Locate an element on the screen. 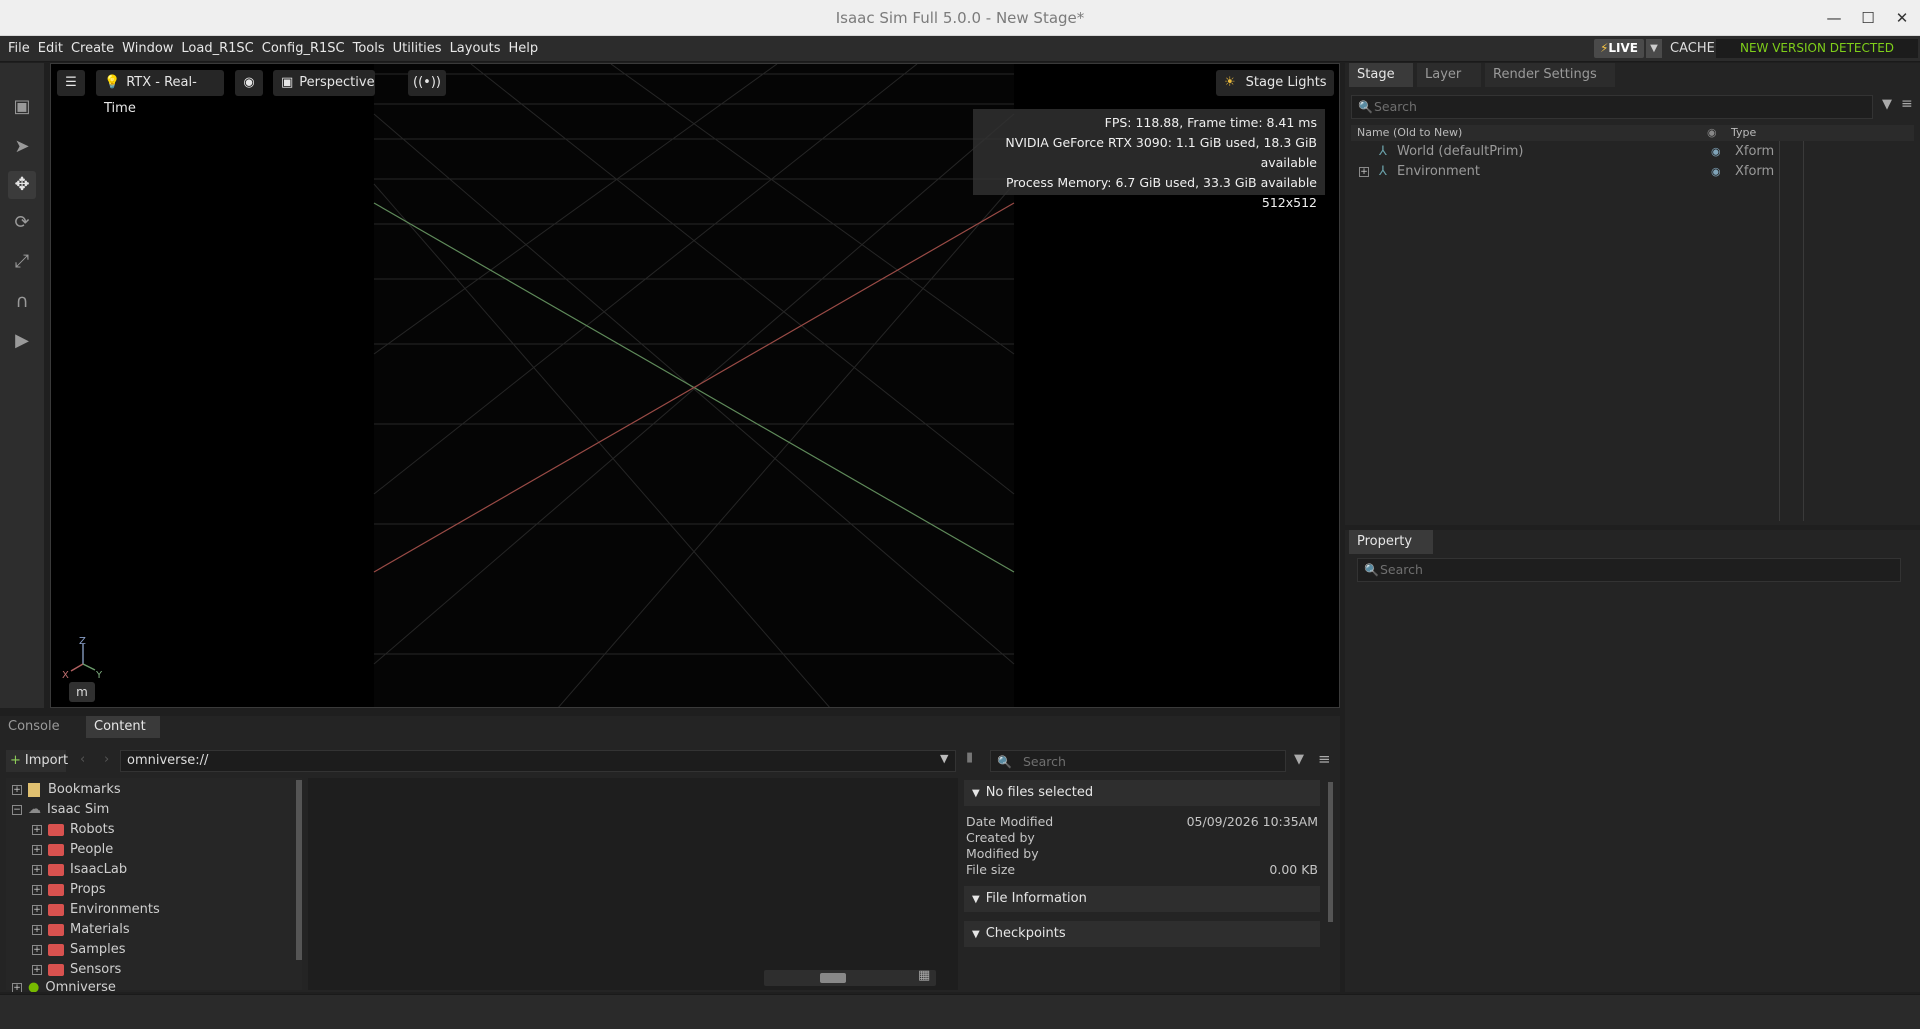 The width and height of the screenshot is (1920, 1029). bookmark-icon: ▮ is located at coordinates (969, 757).